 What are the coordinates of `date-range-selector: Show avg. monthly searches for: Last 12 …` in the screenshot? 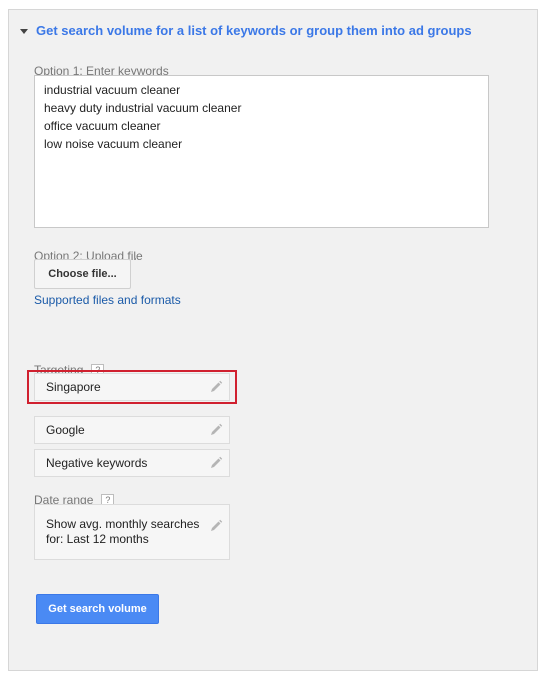 It's located at (132, 532).